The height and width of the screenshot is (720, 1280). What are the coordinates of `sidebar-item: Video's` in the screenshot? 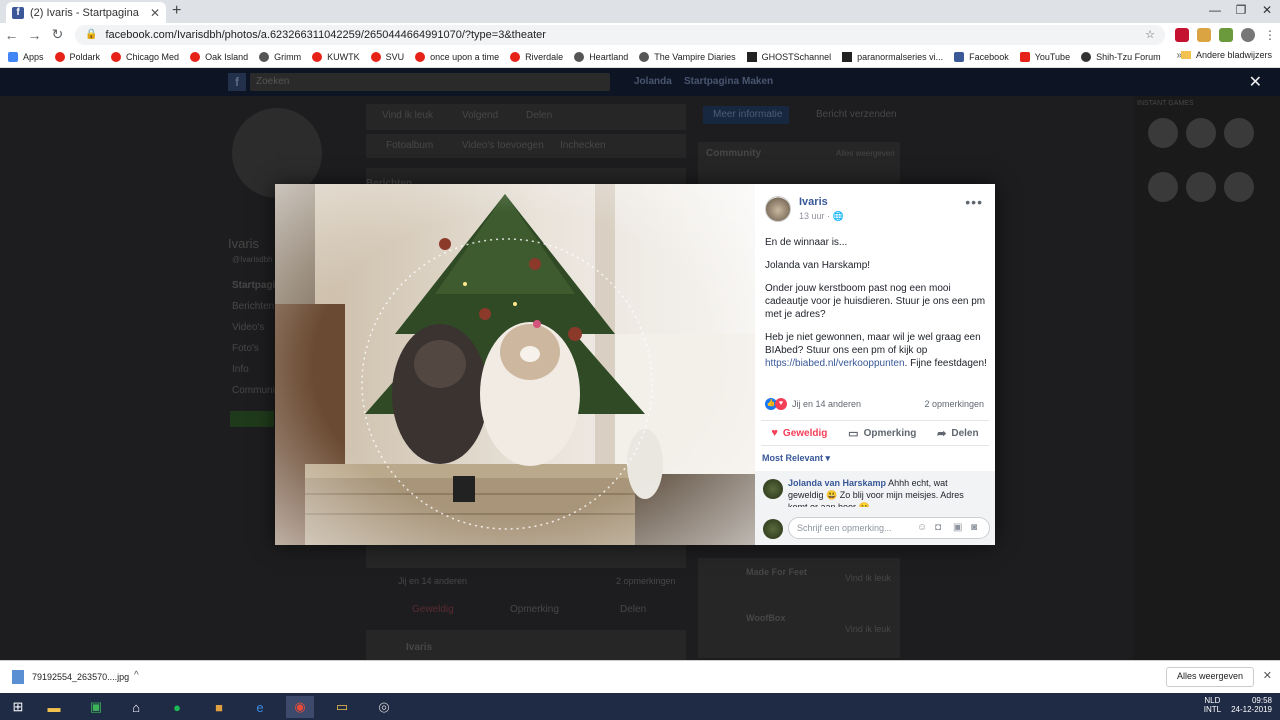 It's located at (248, 327).